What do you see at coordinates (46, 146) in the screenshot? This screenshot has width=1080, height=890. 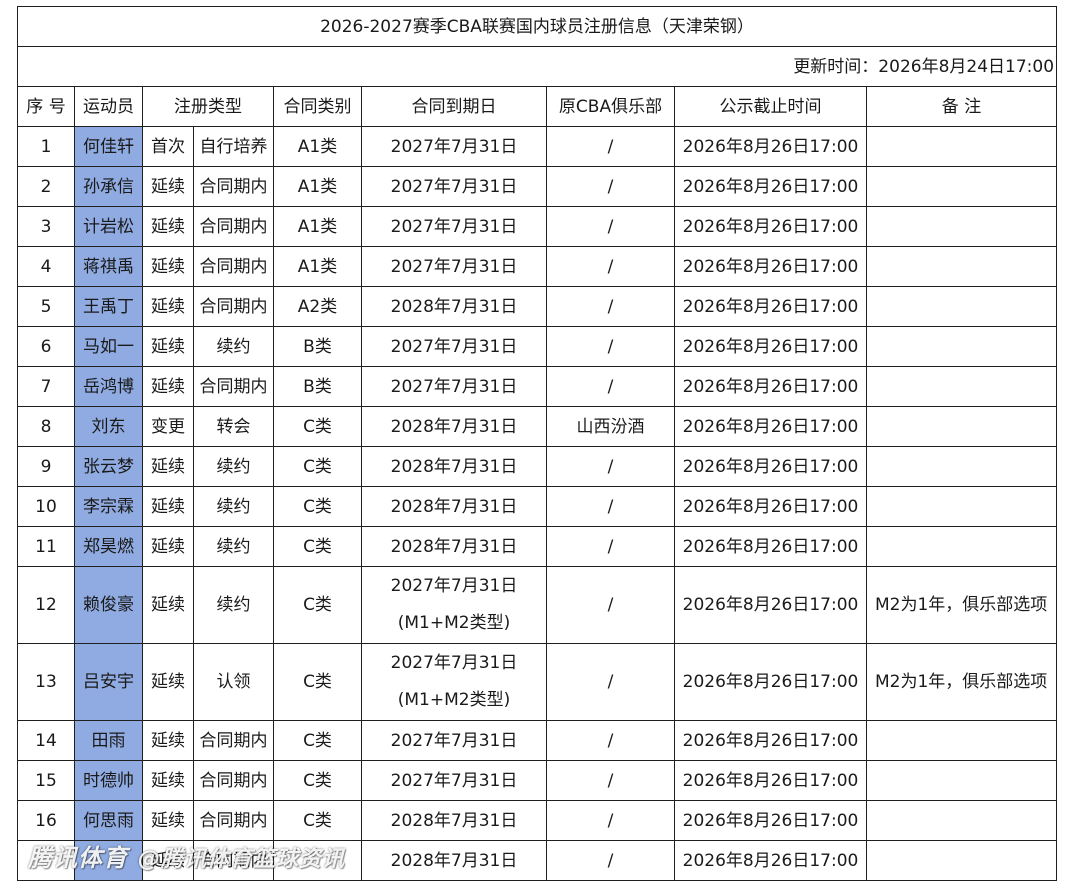 I see `cell-no: 1` at bounding box center [46, 146].